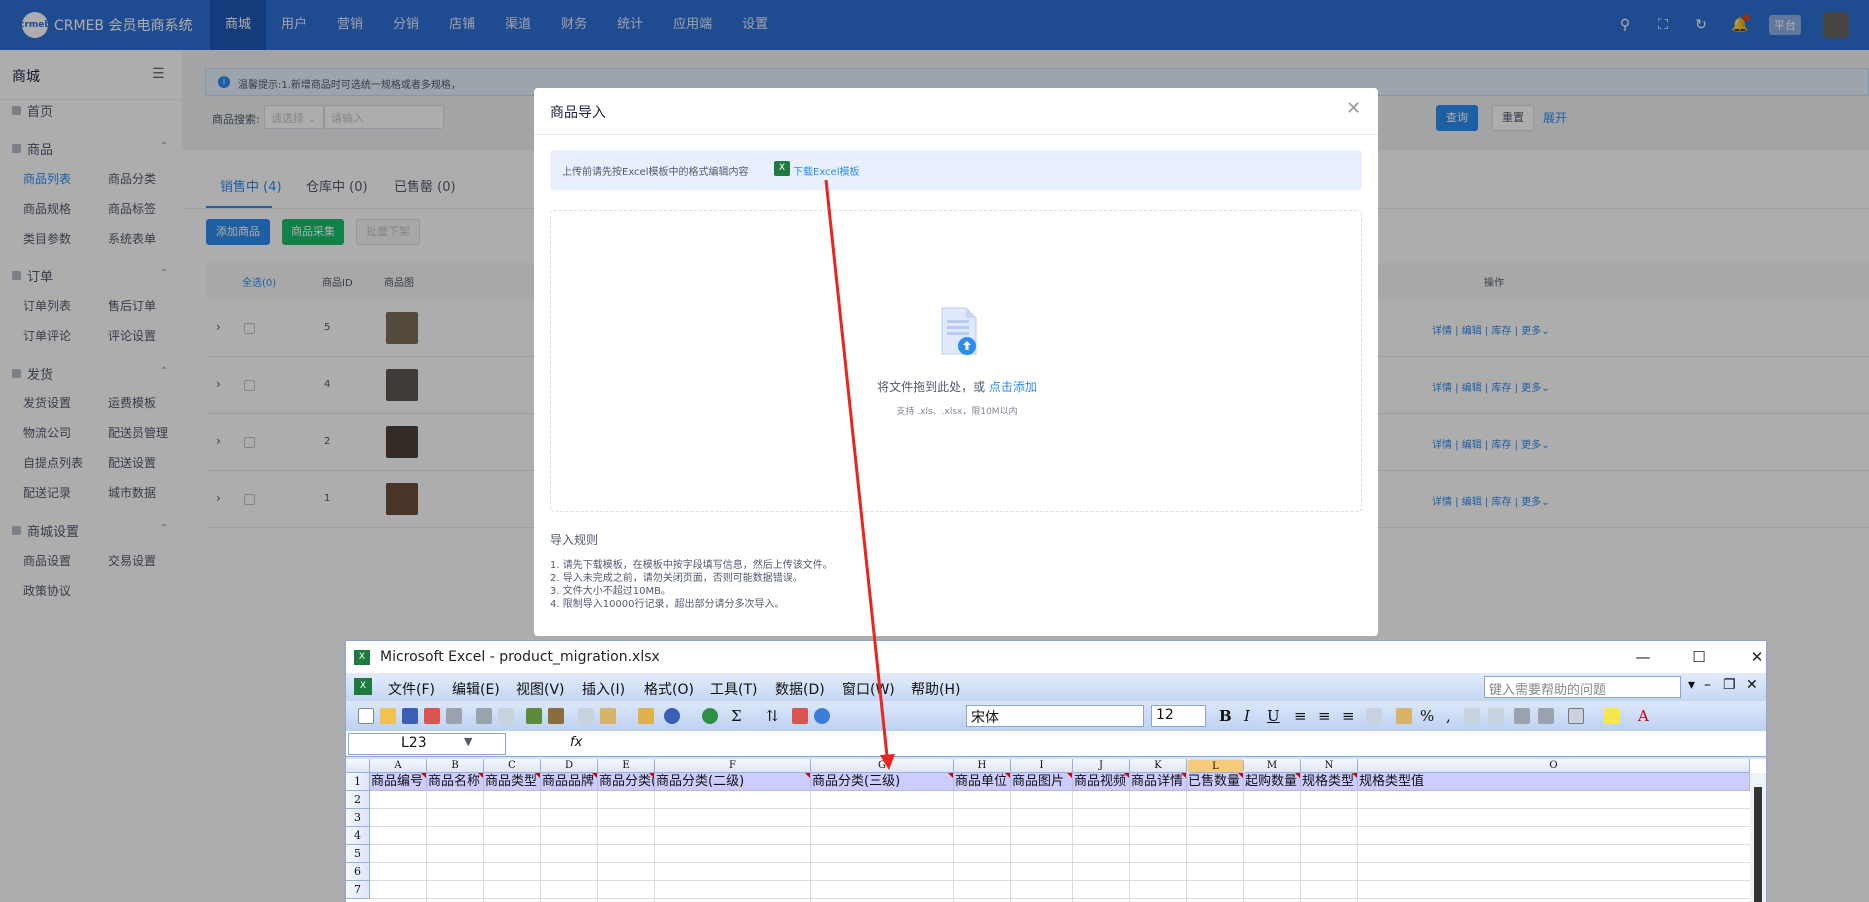 The image size is (1869, 902). What do you see at coordinates (540, 689) in the screenshot?
I see `menu-view: 视图(V)` at bounding box center [540, 689].